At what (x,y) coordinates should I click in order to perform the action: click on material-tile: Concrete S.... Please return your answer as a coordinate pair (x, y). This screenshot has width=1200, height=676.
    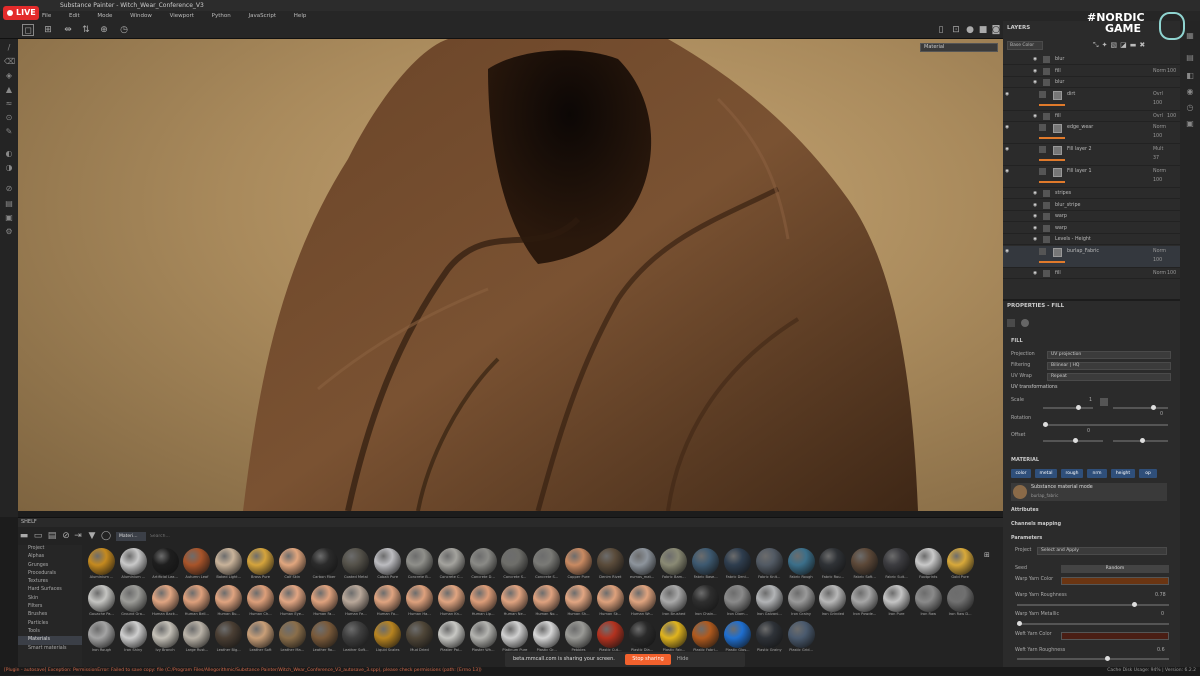
    Looking at the image, I should click on (546, 566).